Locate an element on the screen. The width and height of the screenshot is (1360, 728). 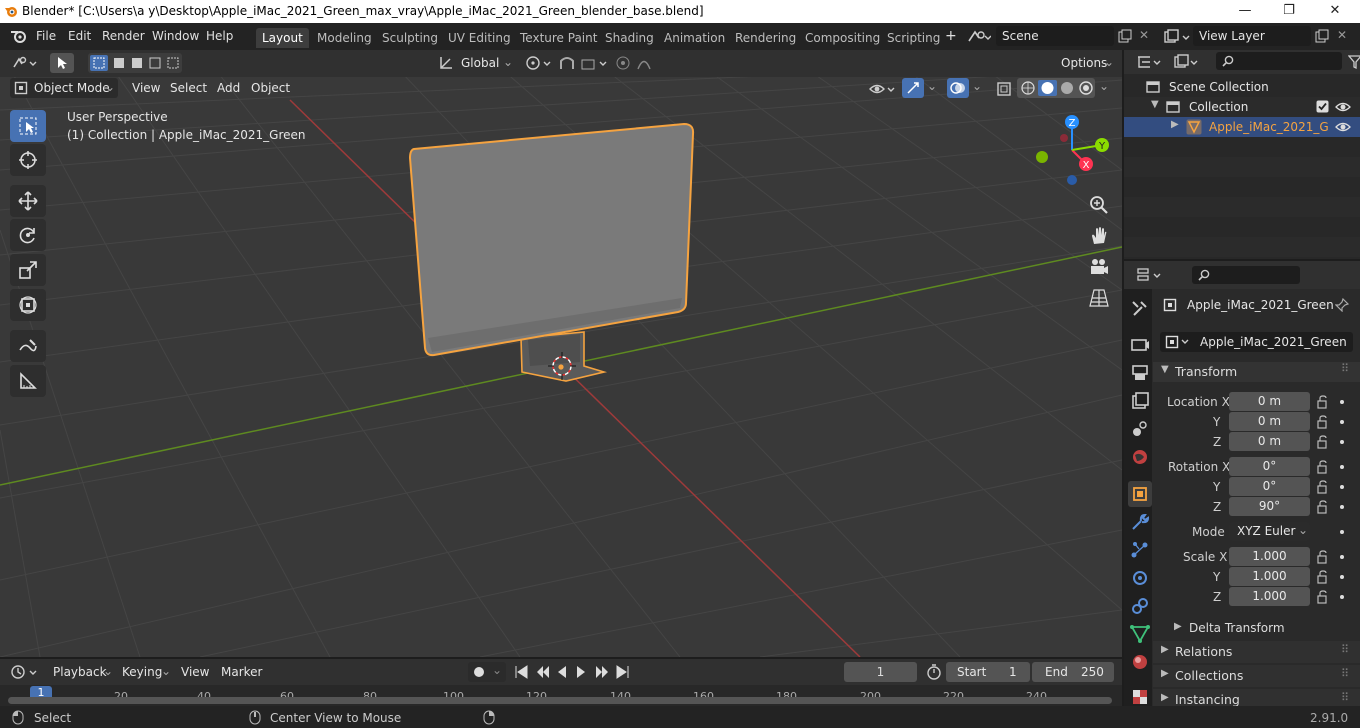
navigation-gizmo: Z X Y is located at coordinates (1076, 150).